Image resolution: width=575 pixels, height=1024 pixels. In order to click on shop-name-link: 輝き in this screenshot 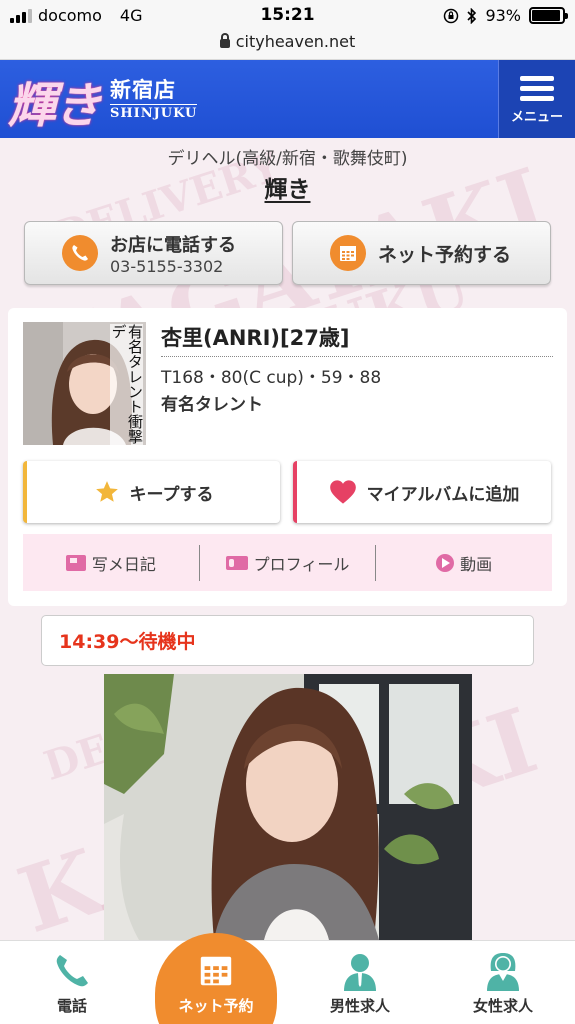, I will do `click(287, 187)`.